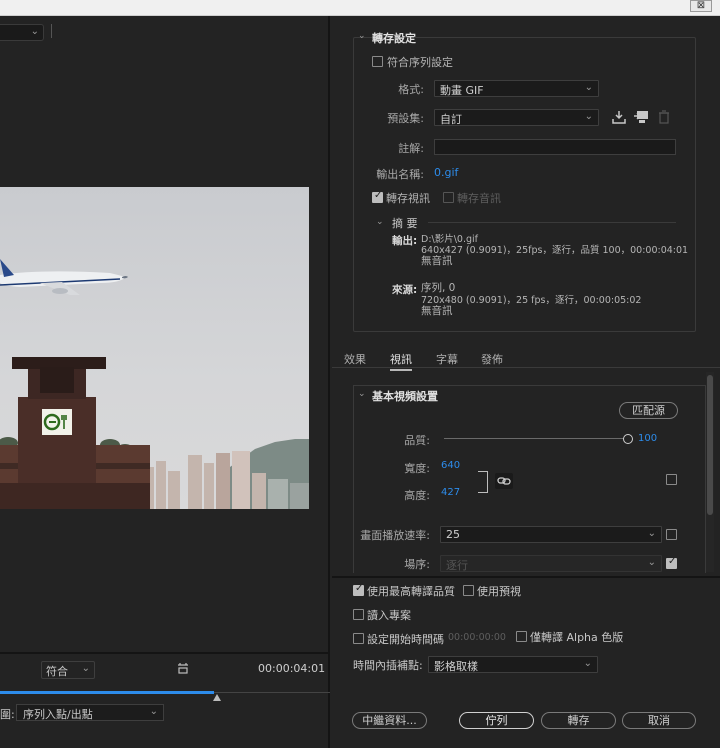 The width and height of the screenshot is (720, 748). I want to click on time-interpolation-value: 影格取樣, so click(456, 666).